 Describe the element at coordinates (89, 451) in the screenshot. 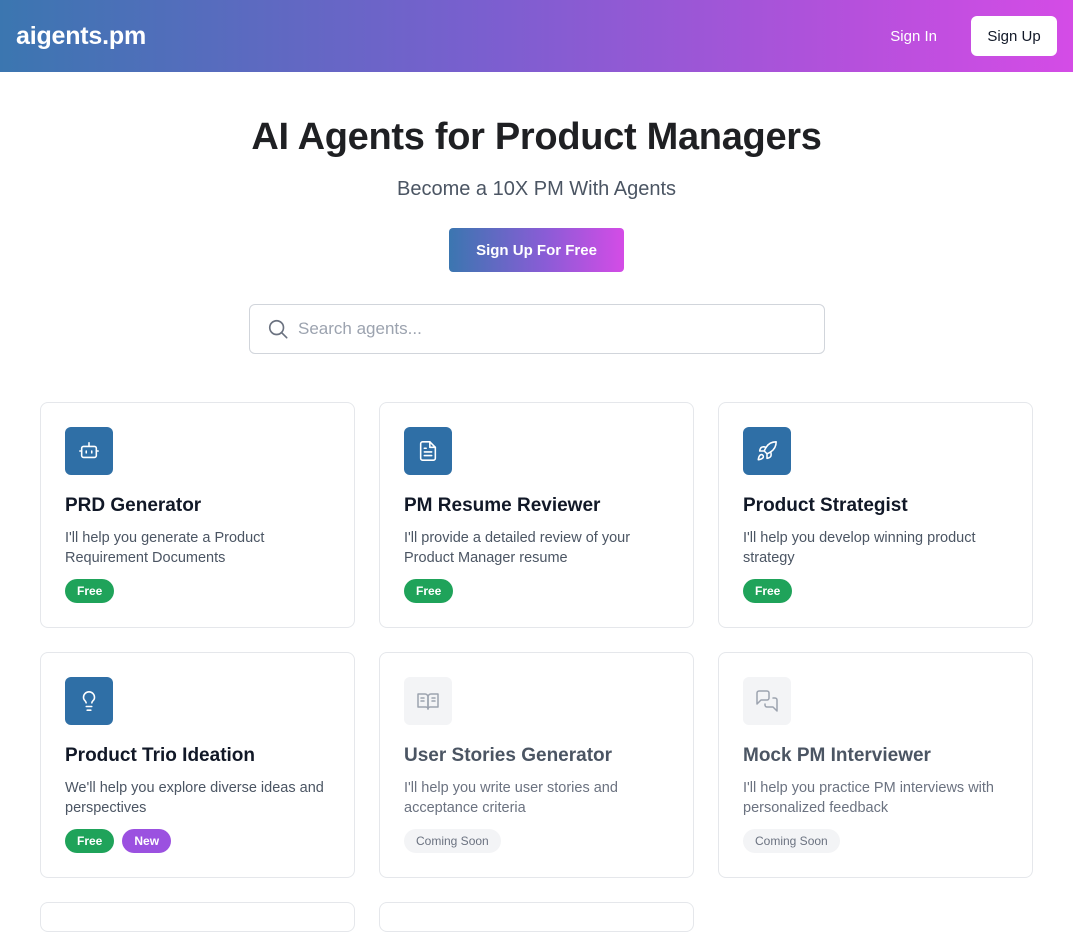

I see `robot-icon` at that location.